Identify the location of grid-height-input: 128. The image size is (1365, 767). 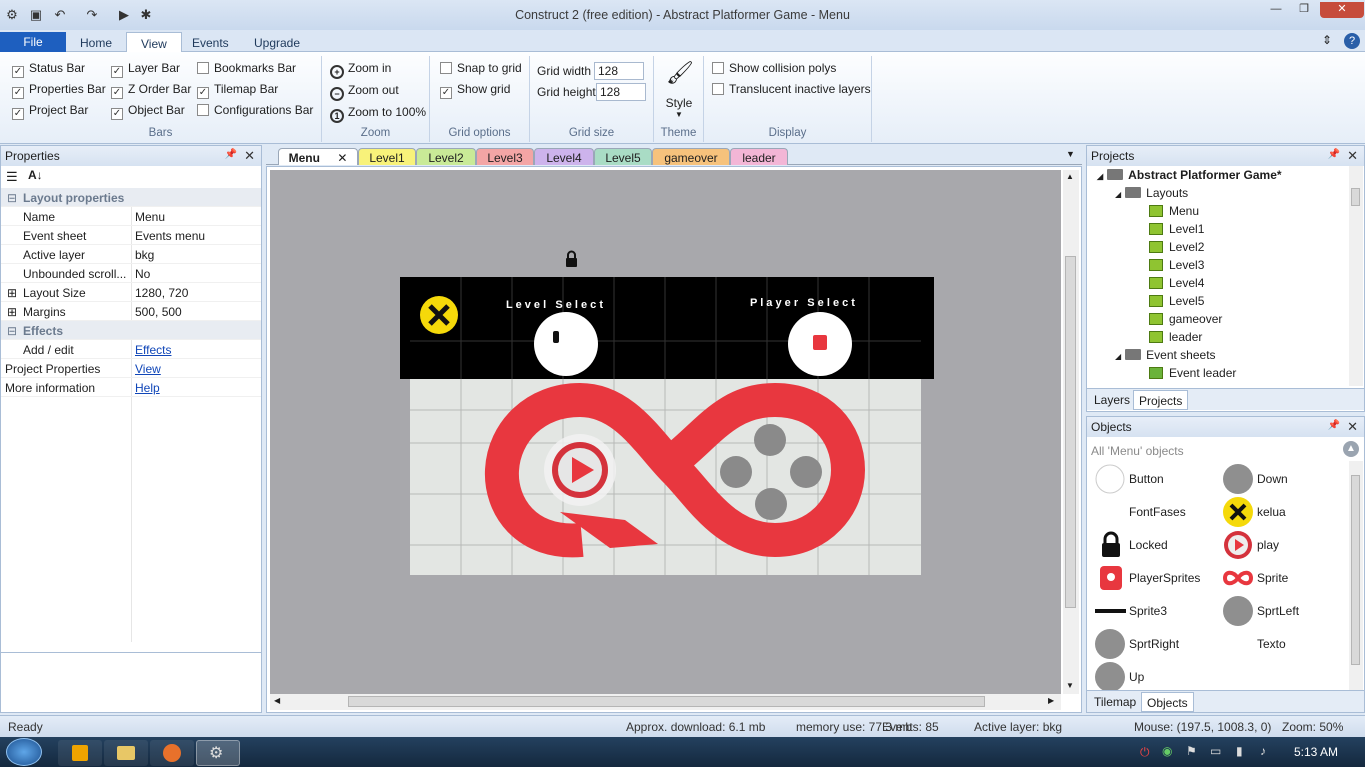
(621, 92).